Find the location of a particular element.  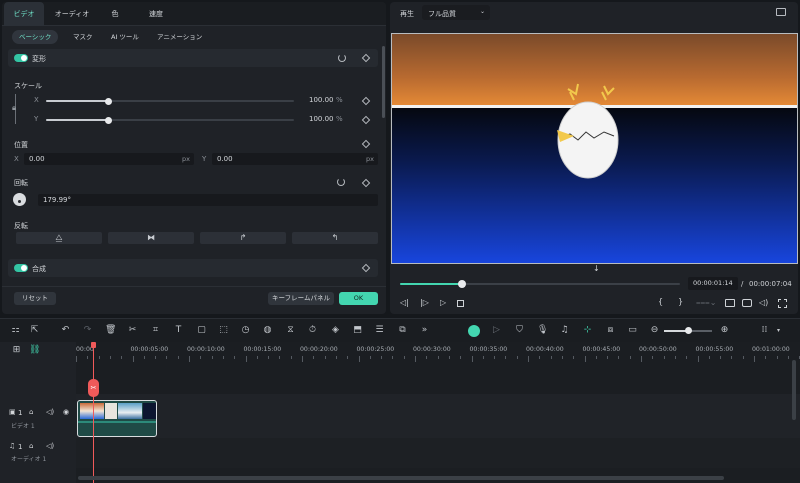

audio-adjust-icon: ⧖ is located at coordinates (290, 330).